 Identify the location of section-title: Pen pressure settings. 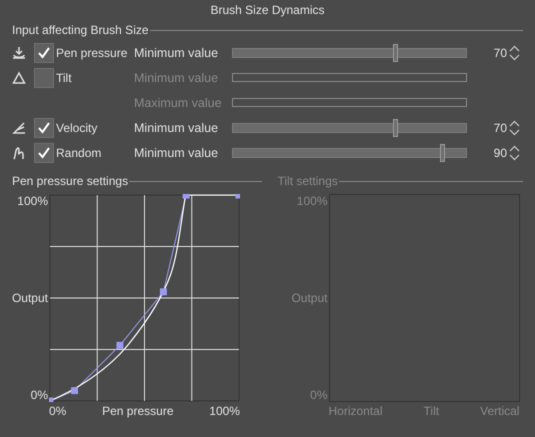
(70, 181).